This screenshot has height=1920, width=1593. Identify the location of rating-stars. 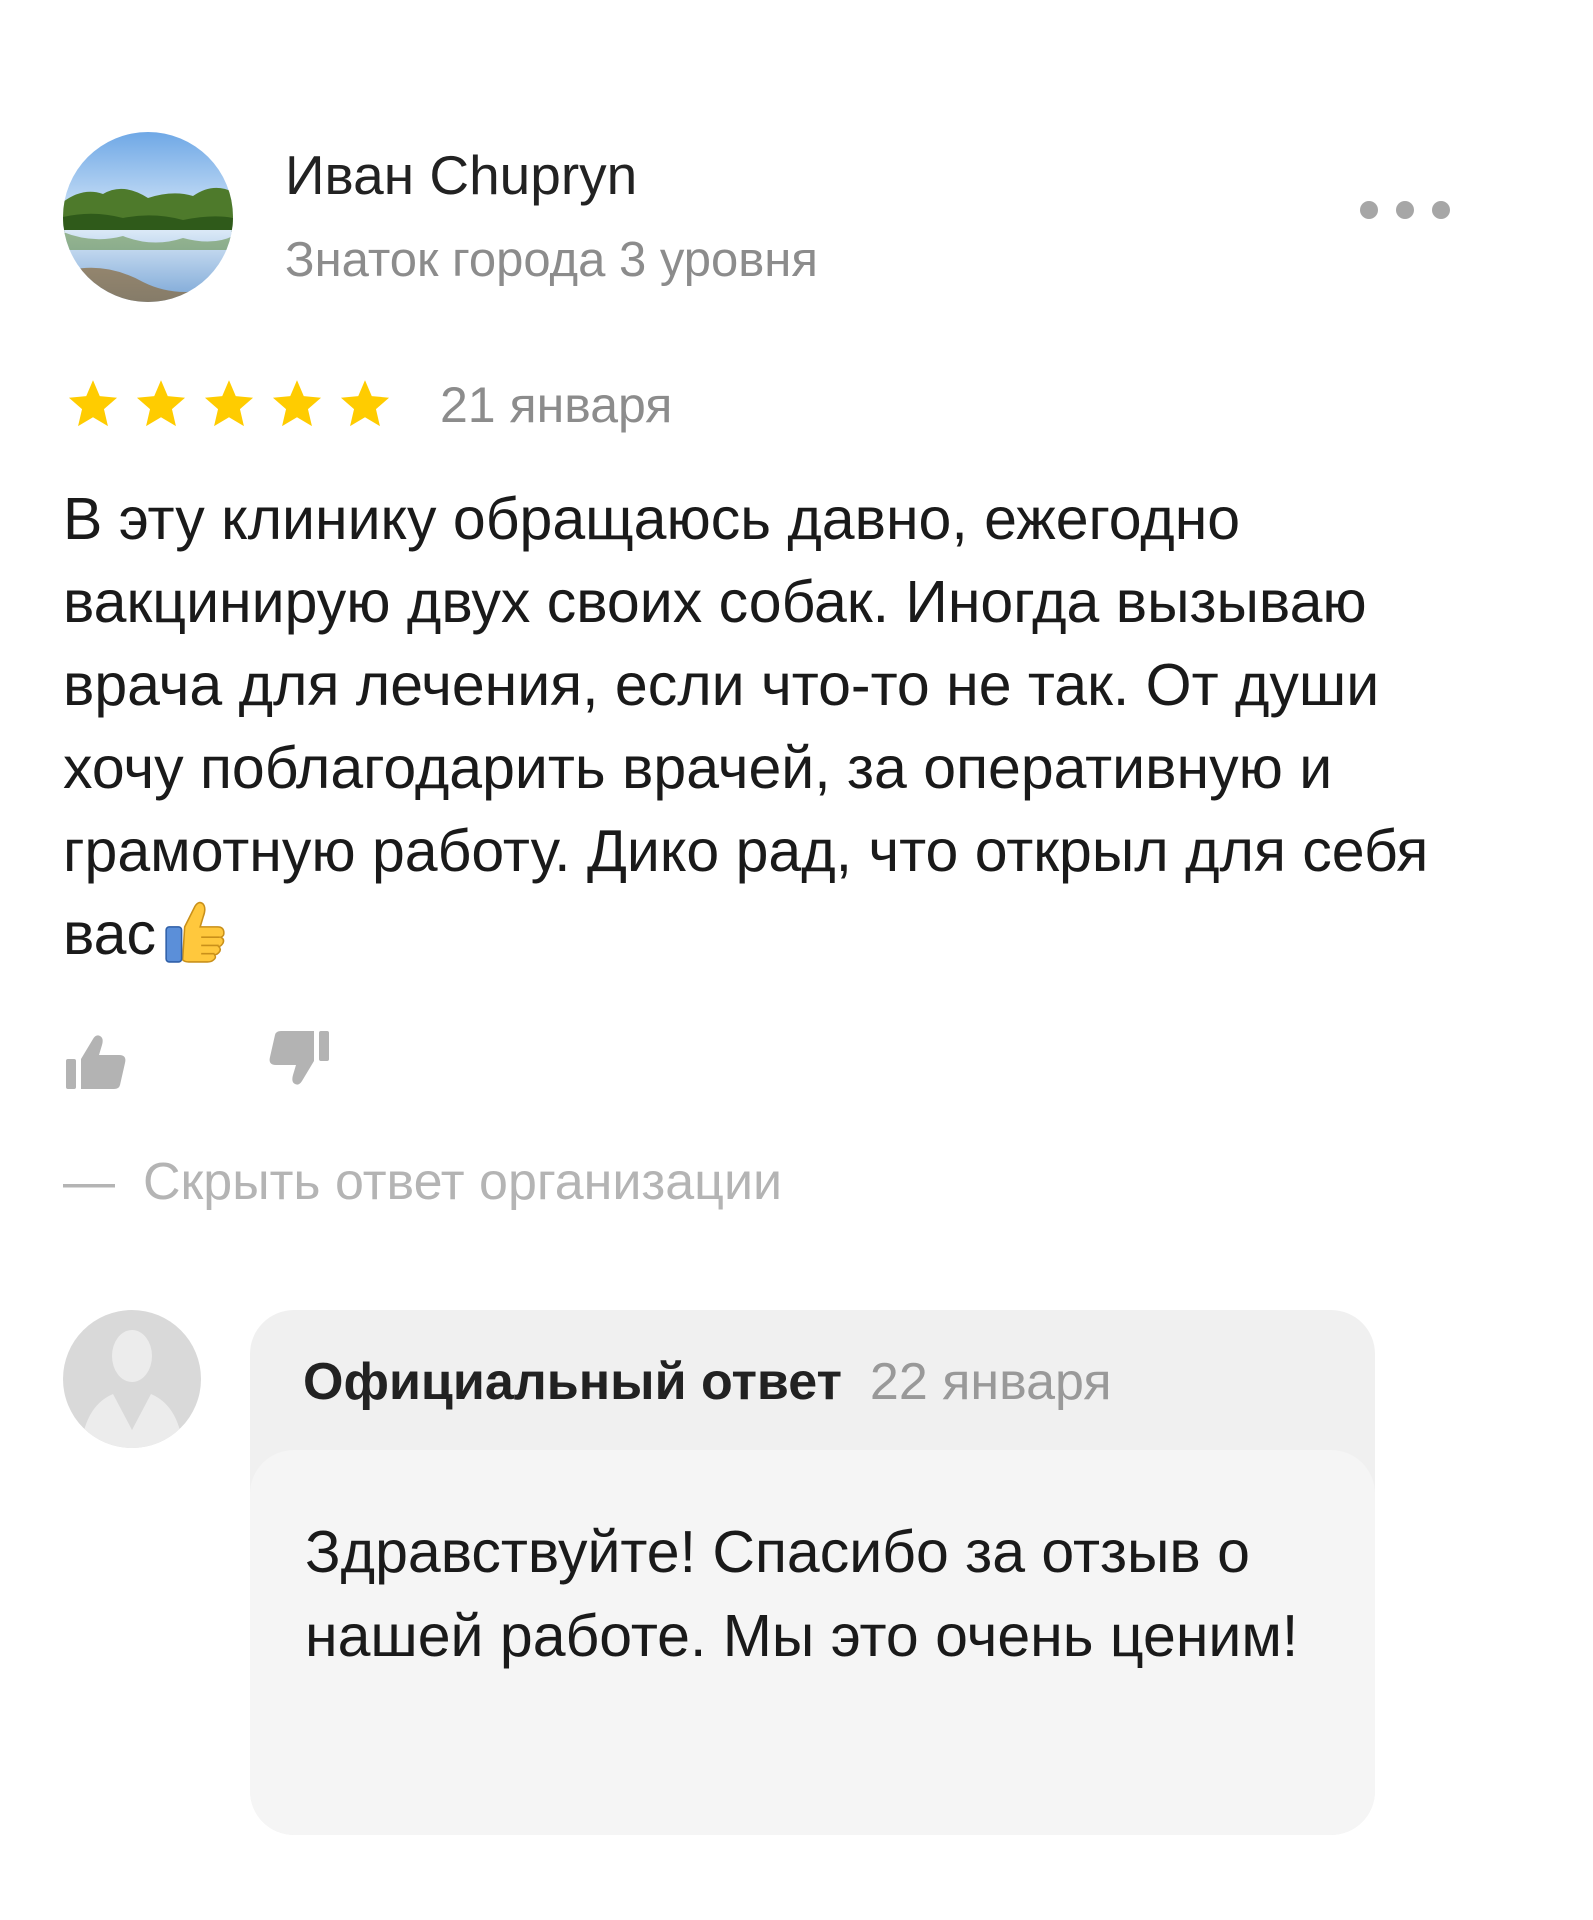
(229, 404).